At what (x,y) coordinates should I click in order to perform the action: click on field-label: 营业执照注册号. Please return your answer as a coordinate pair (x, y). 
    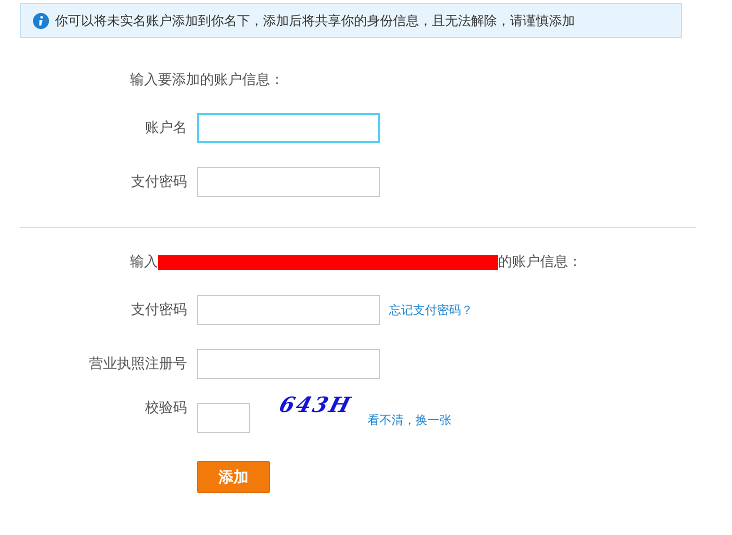
    Looking at the image, I should click on (137, 364).